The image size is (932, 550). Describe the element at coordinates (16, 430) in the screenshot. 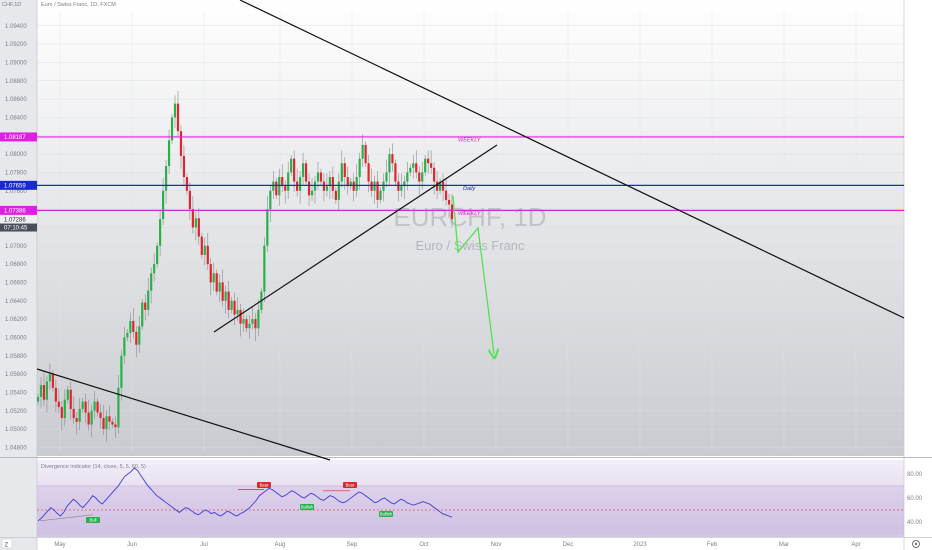

I see `y-tick-label: 1.05000` at that location.